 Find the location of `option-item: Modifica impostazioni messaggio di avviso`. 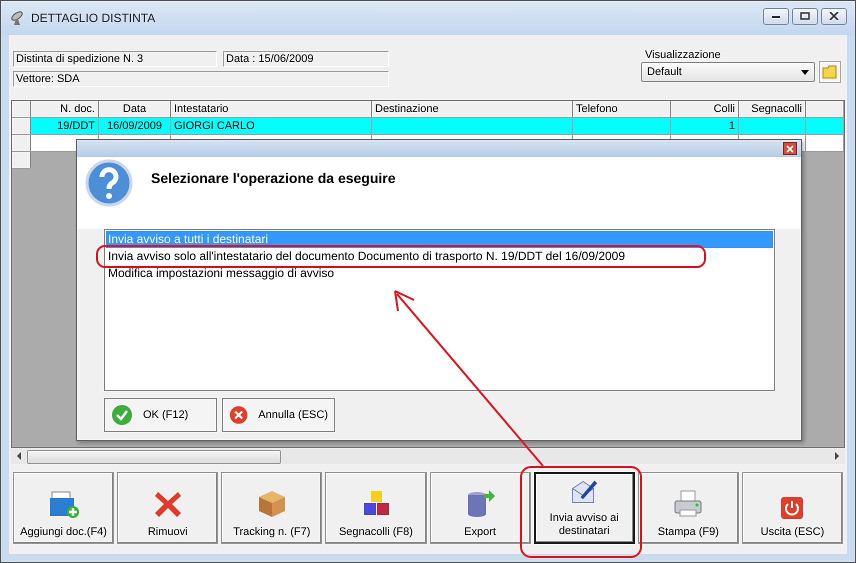

option-item: Modifica impostazioni messaggio di avviso is located at coordinates (439, 273).